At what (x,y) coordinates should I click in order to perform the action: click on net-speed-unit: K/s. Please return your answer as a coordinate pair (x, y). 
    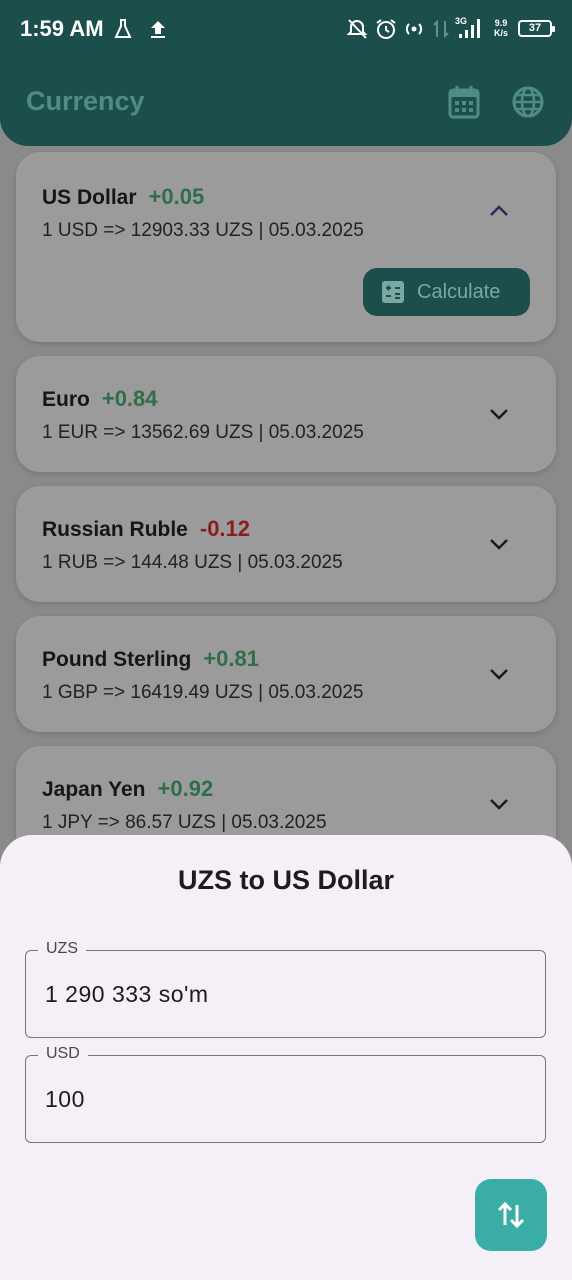
    Looking at the image, I should click on (500, 33).